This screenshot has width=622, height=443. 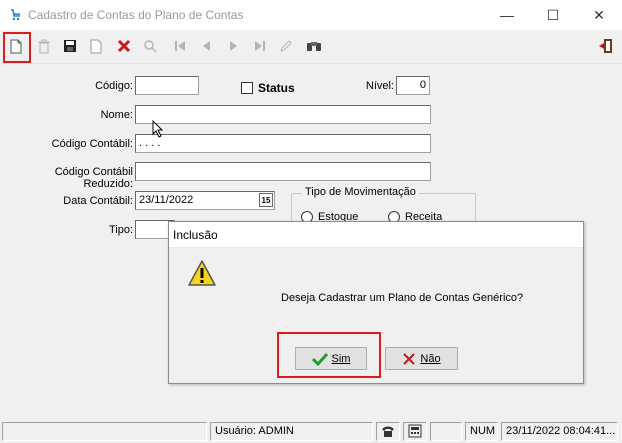 I want to click on search-icon, so click(x=150, y=46).